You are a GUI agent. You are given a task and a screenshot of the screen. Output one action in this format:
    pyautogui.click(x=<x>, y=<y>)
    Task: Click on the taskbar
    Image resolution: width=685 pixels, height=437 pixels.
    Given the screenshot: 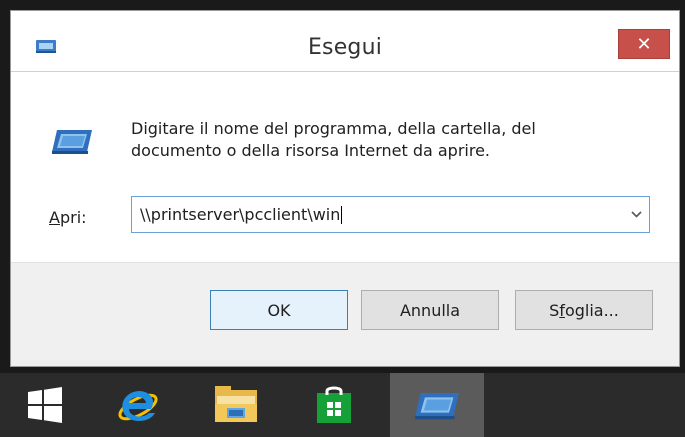 What is the action you would take?
    pyautogui.click(x=342, y=405)
    